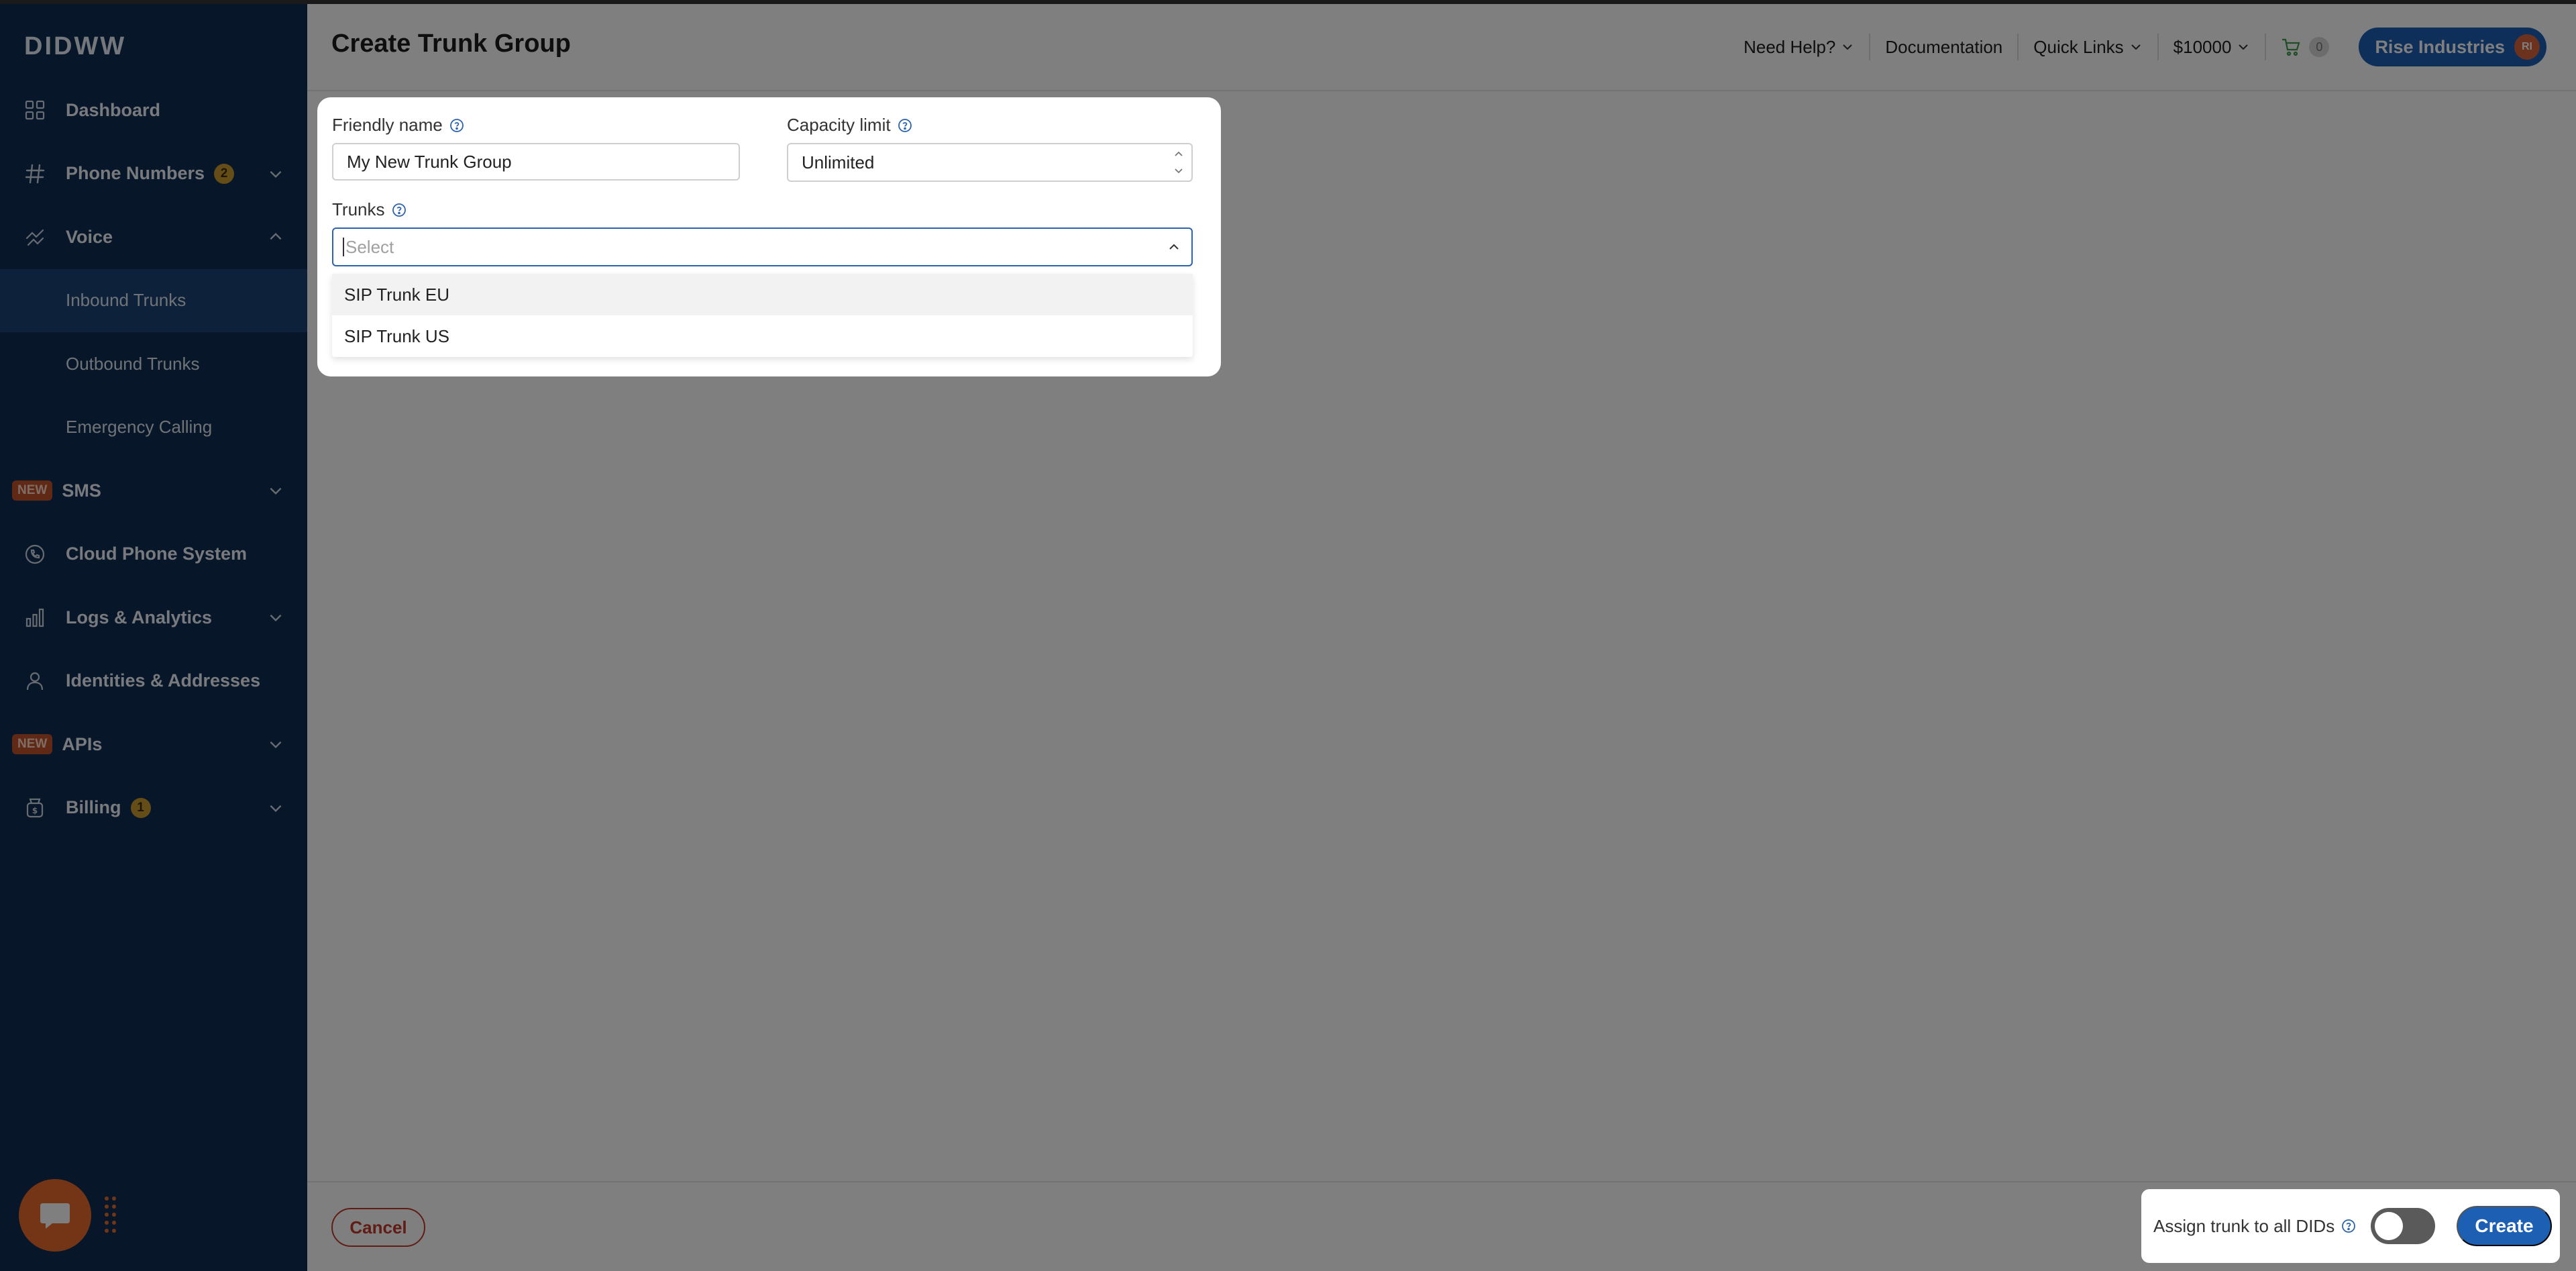  Describe the element at coordinates (1288, 2) in the screenshot. I see `window-top-edge` at that location.